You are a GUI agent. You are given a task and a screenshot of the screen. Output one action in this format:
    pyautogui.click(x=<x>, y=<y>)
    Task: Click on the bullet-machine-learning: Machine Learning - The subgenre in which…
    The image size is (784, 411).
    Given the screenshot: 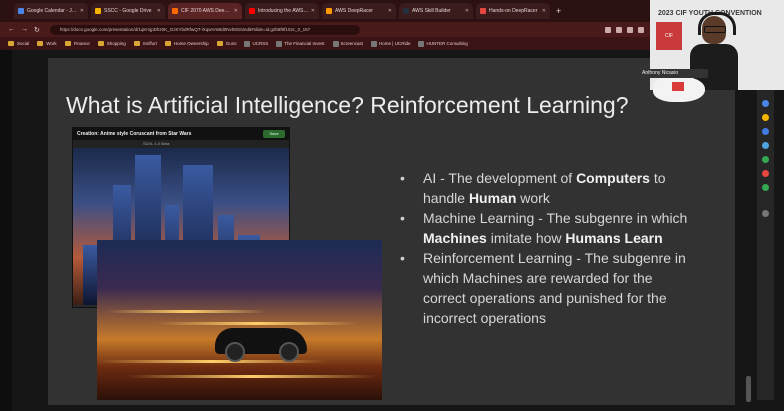 What is the action you would take?
    pyautogui.click(x=545, y=228)
    